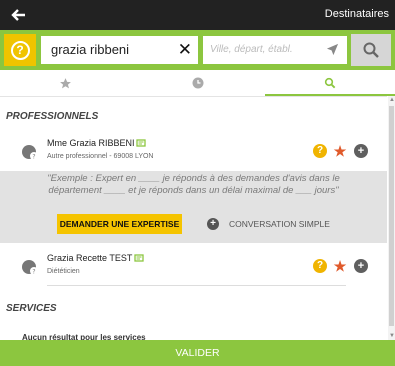 This screenshot has width=395, height=366. I want to click on search-input-value: grazia ribbeni, so click(90, 49).